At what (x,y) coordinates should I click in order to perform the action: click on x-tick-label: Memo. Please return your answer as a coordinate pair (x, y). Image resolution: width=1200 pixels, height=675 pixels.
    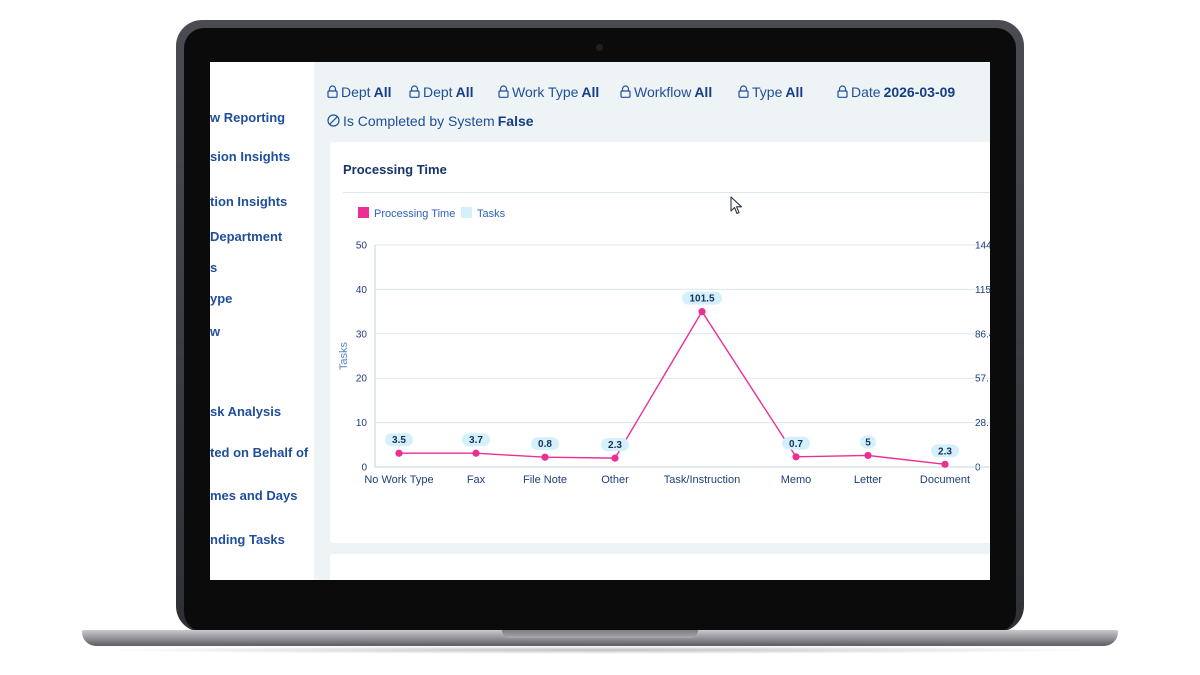
    Looking at the image, I should click on (796, 480).